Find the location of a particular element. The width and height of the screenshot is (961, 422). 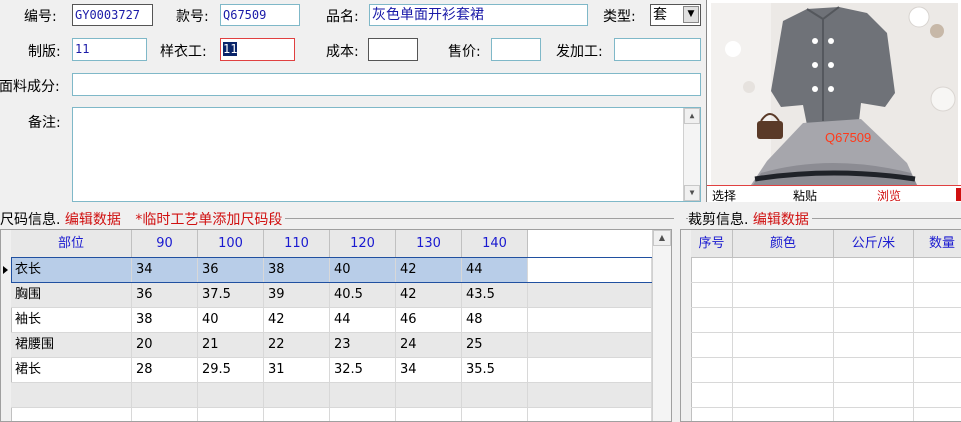

table-cell-value: 22 is located at coordinates (297, 345).